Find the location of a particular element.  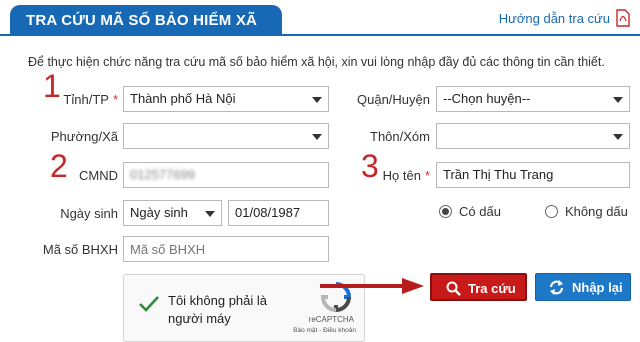

accent-off-label: Không dấu is located at coordinates (596, 211).